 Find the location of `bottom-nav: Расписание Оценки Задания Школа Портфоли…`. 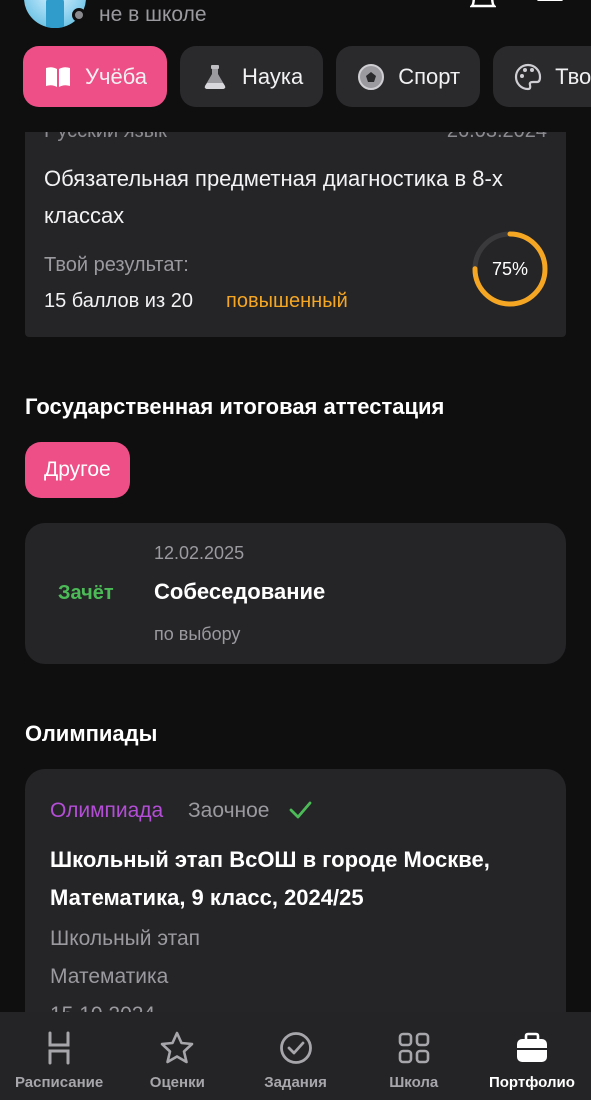

bottom-nav: Расписание Оценки Задания Школа Портфоли… is located at coordinates (295, 1056).